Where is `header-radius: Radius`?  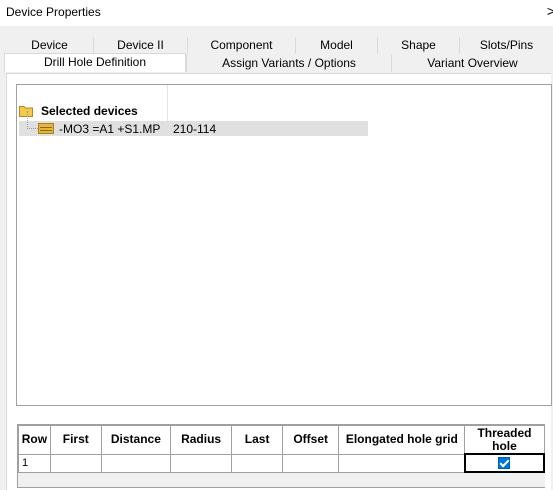 header-radius: Radius is located at coordinates (201, 440).